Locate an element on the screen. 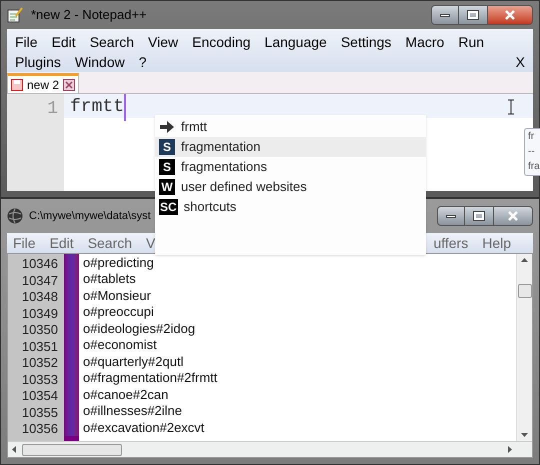 This screenshot has height=465, width=540. menu-item: ? is located at coordinates (142, 62).